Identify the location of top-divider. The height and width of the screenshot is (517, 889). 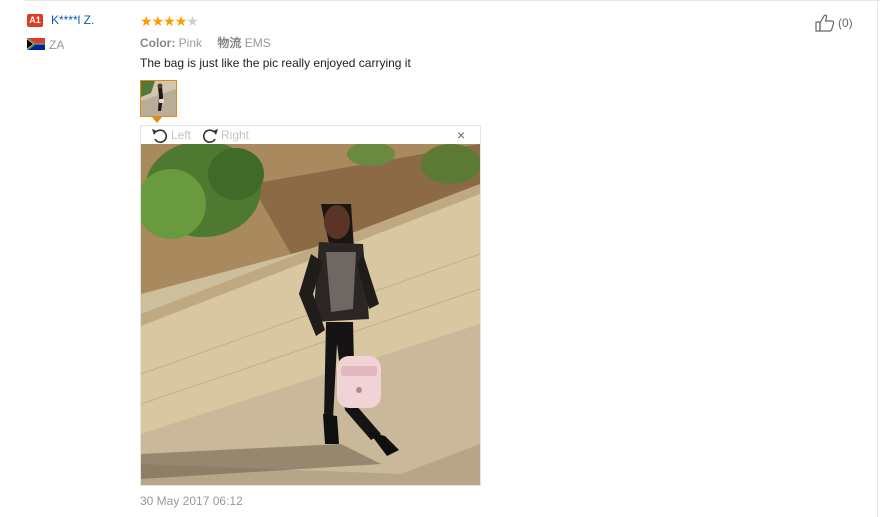
(452, 0).